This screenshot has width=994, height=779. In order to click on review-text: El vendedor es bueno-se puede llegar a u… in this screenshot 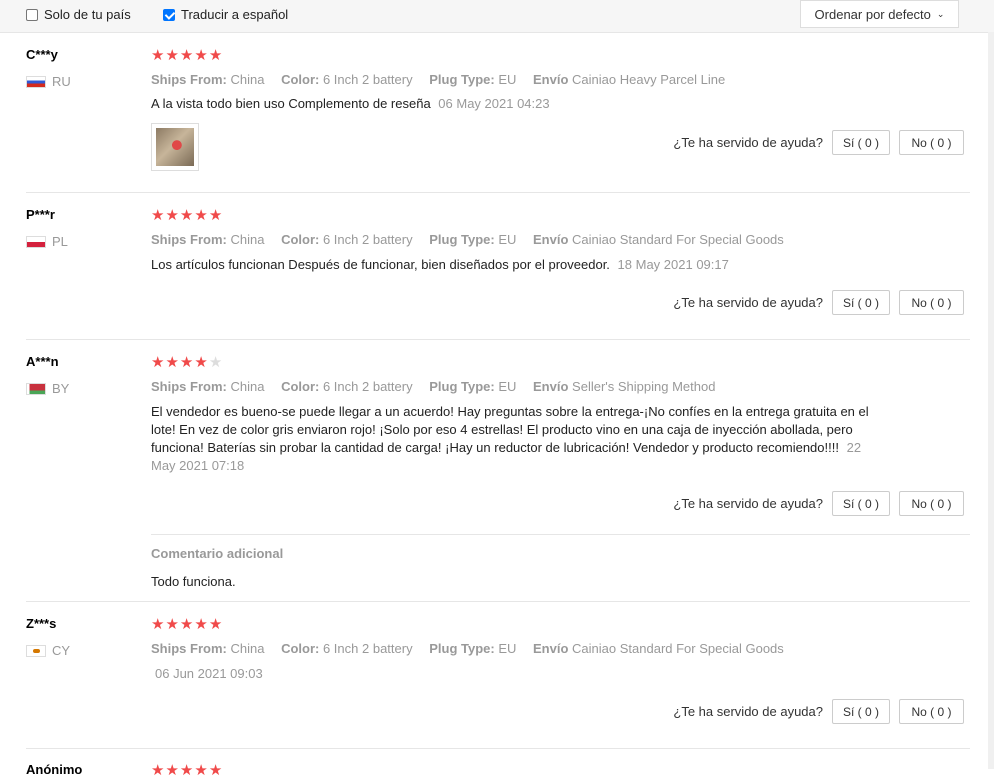, I will do `click(511, 439)`.